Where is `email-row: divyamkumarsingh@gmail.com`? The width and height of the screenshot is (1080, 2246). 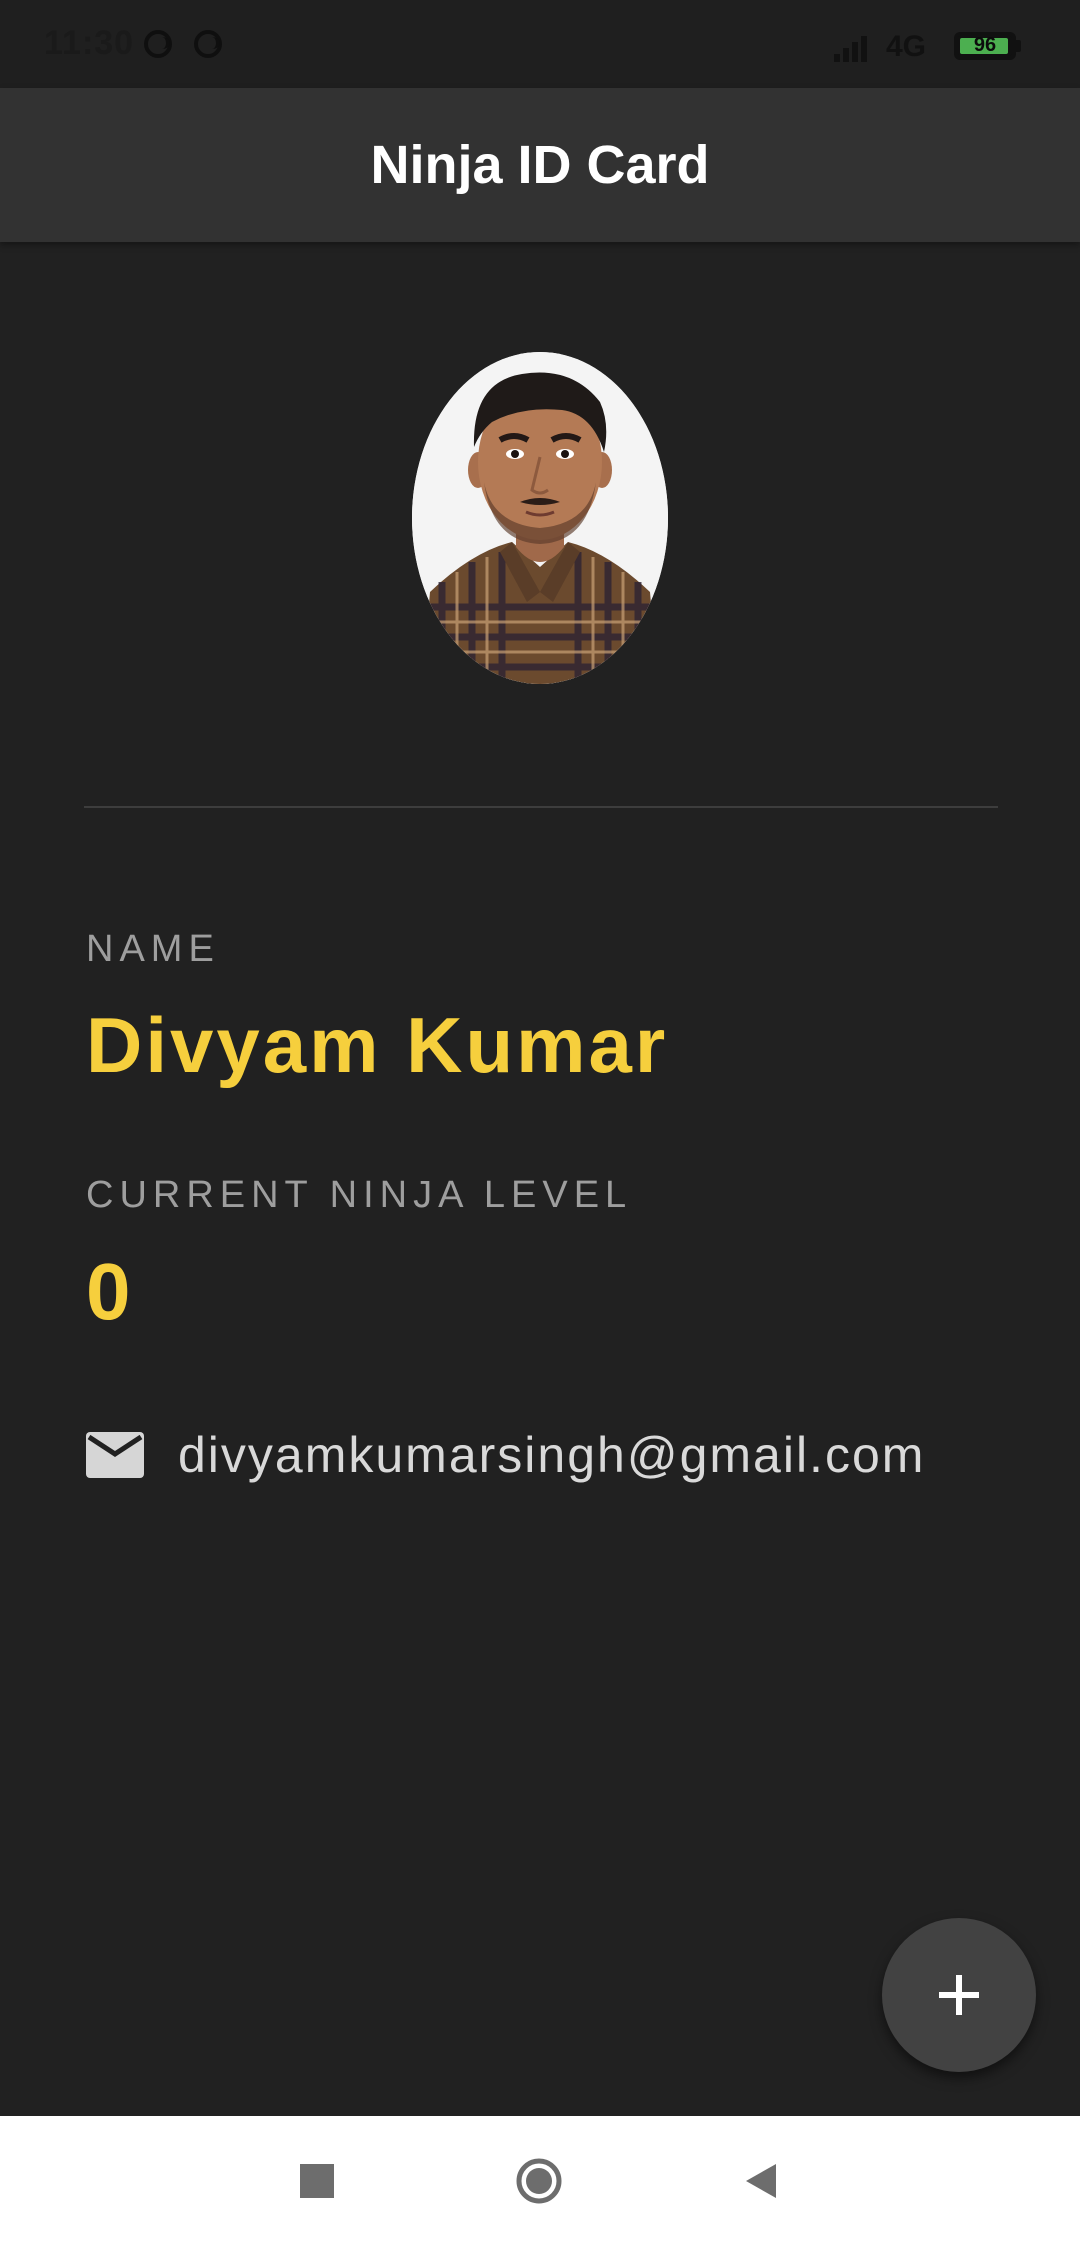 email-row: divyamkumarsingh@gmail.com is located at coordinates (505, 1455).